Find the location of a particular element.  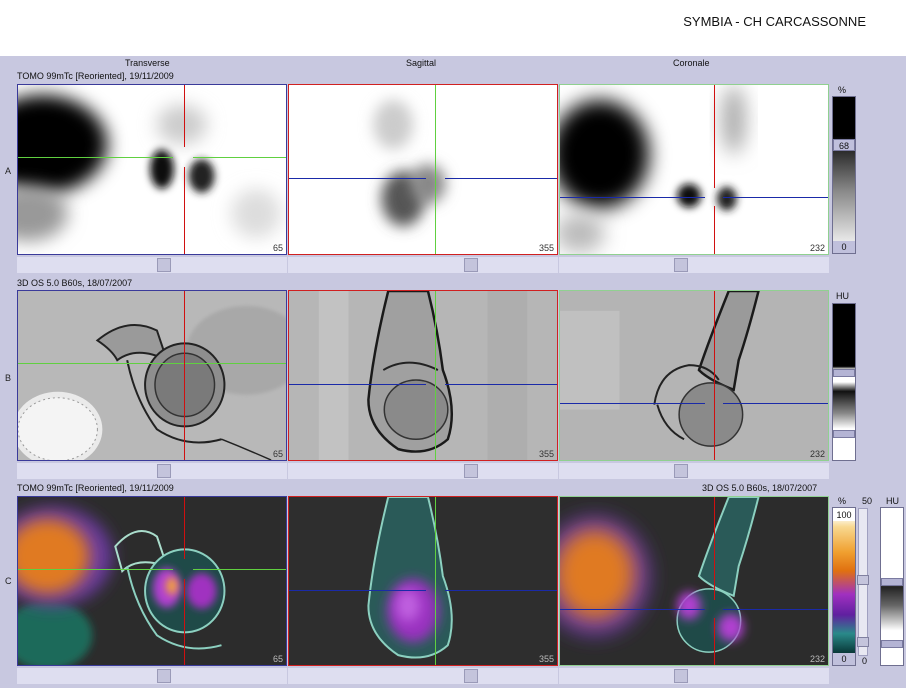

blend-slider-knob-top is located at coordinates (863, 580).